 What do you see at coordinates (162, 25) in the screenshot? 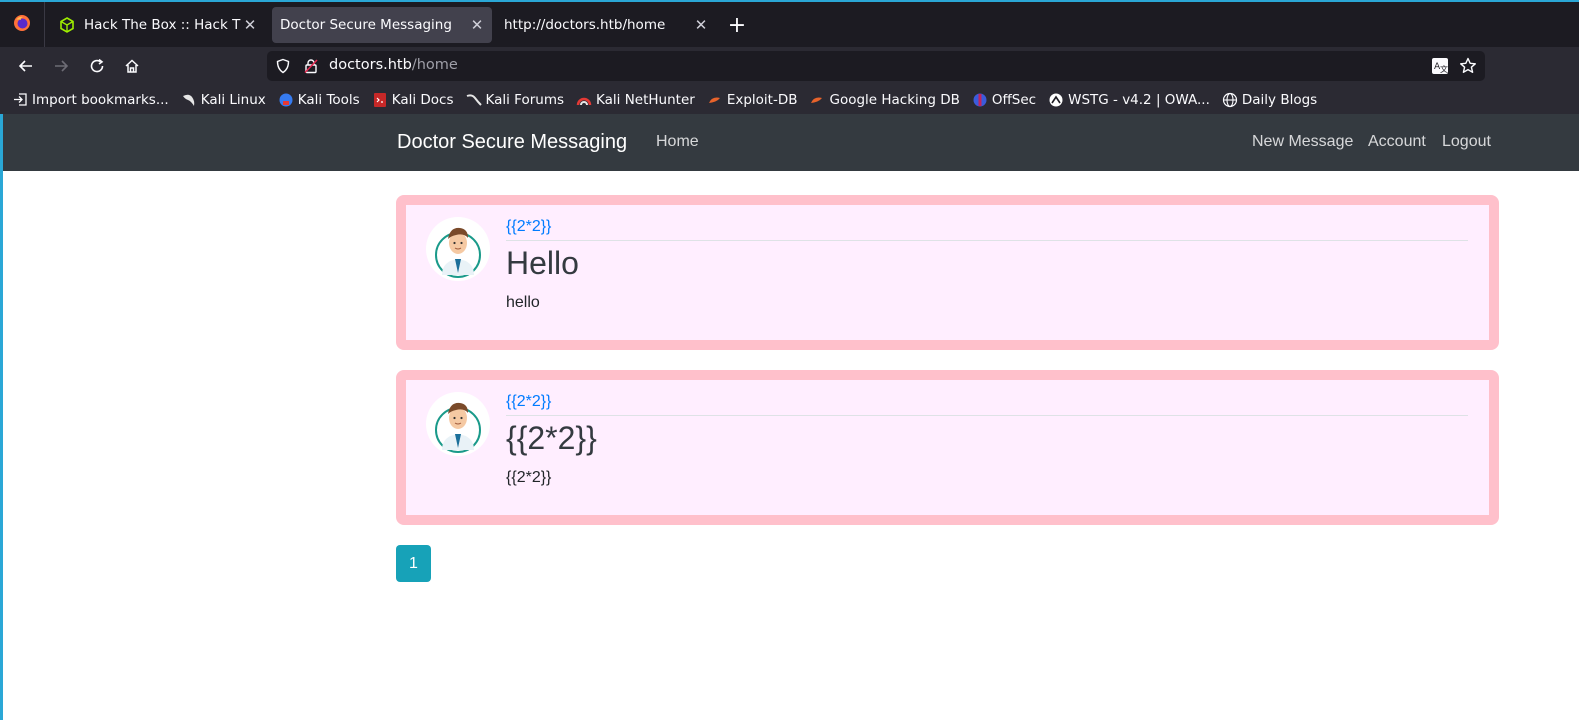
I see `tab-title: Hack The Box :: Hack The Box` at bounding box center [162, 25].